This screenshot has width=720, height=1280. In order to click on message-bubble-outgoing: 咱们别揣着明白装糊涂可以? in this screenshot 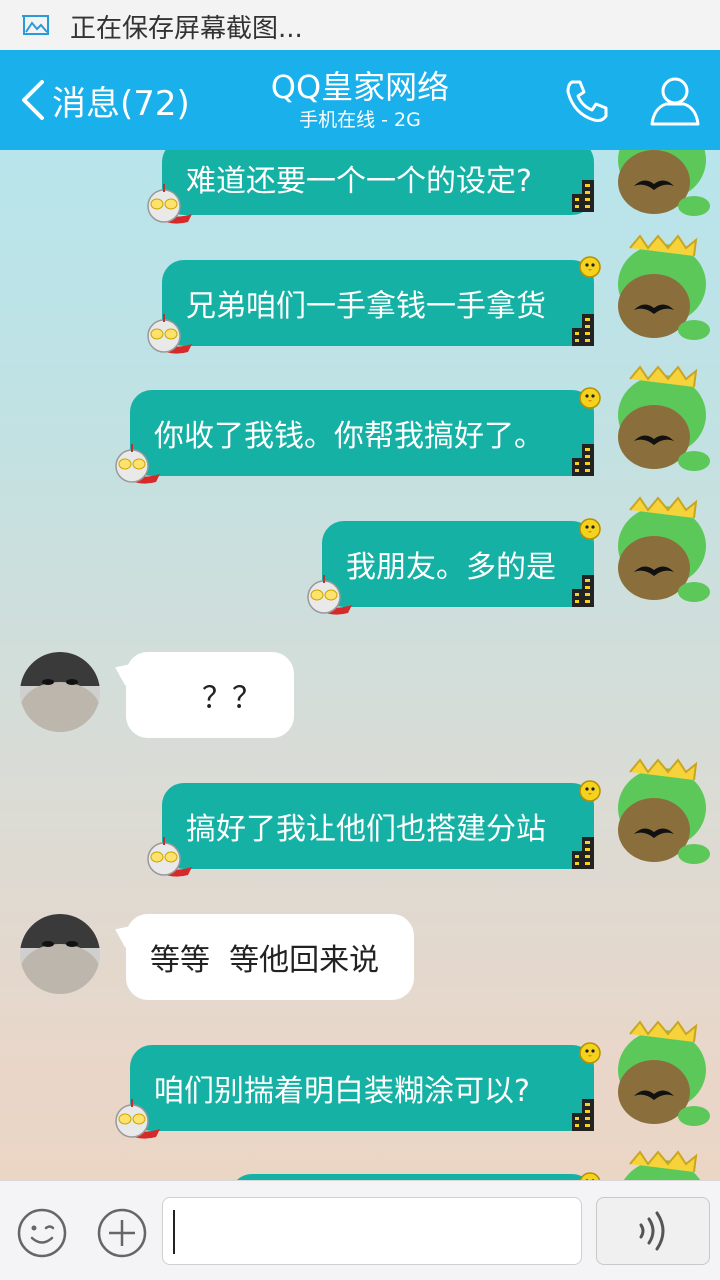, I will do `click(362, 1088)`.